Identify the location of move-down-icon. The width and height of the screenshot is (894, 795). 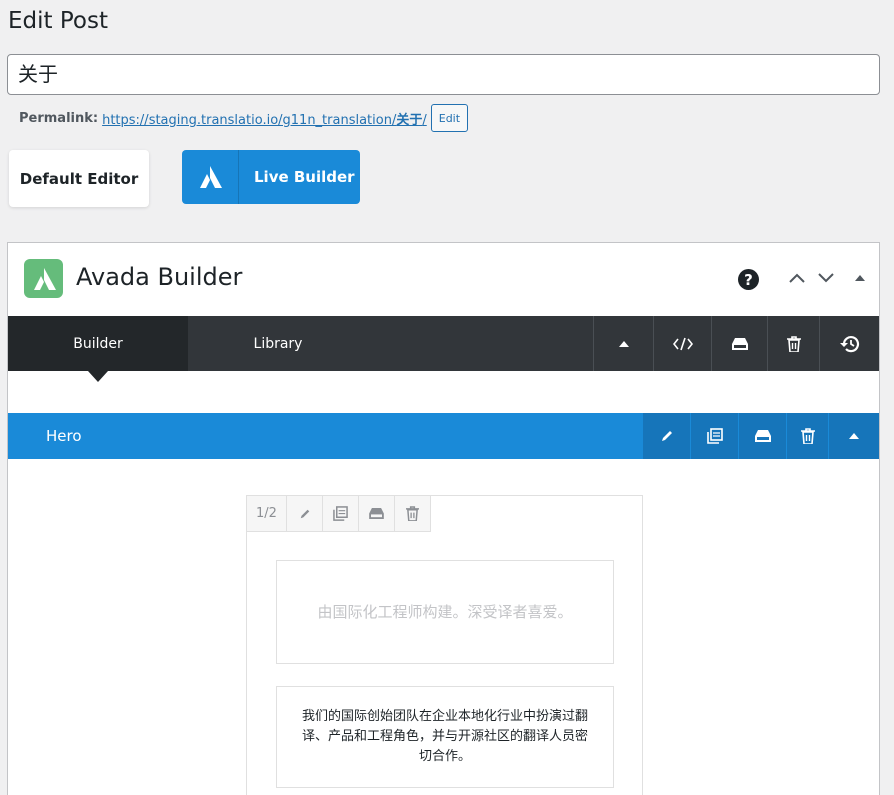
(826, 278).